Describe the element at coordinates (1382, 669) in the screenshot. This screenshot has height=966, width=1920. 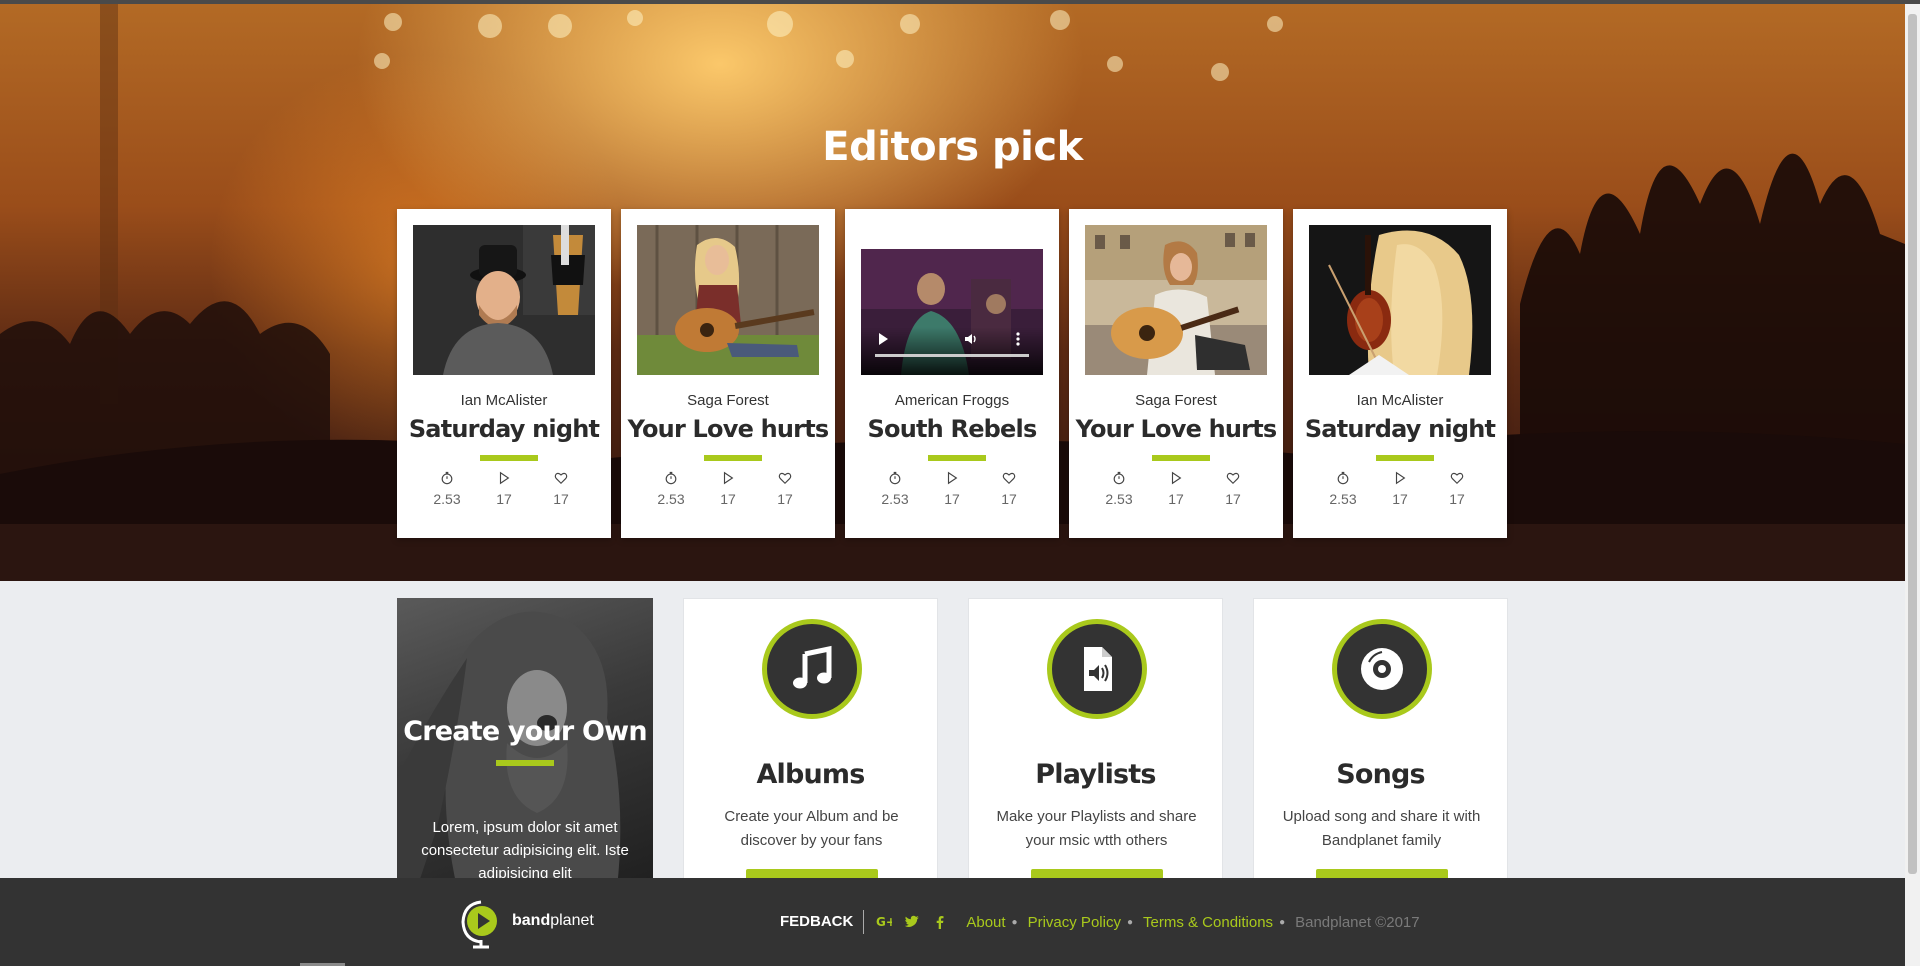
I see `disc-icon` at that location.